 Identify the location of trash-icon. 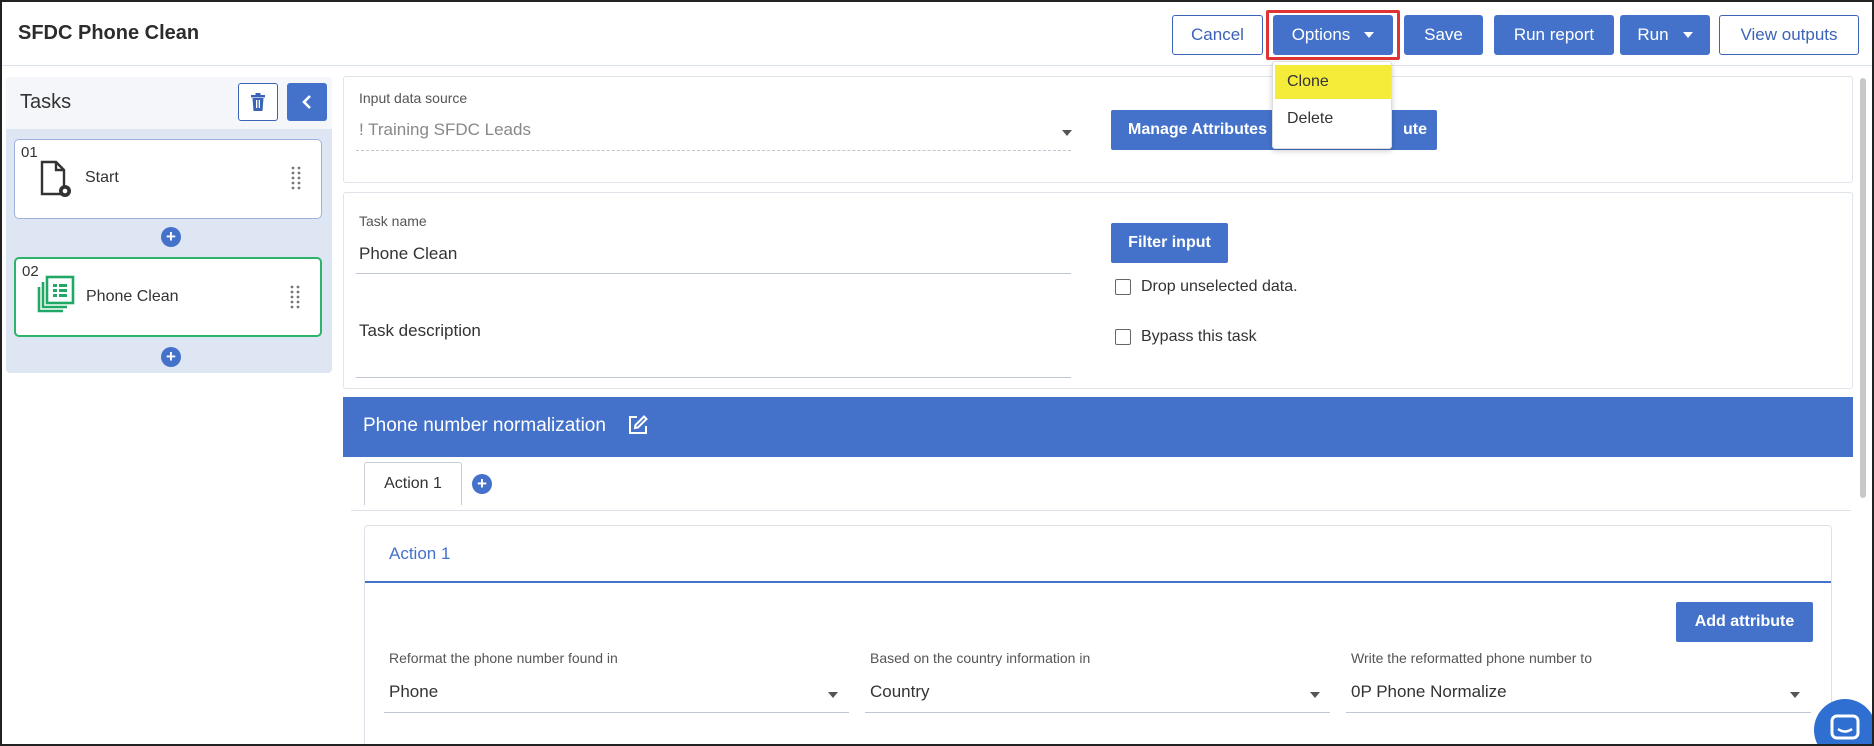
(258, 102).